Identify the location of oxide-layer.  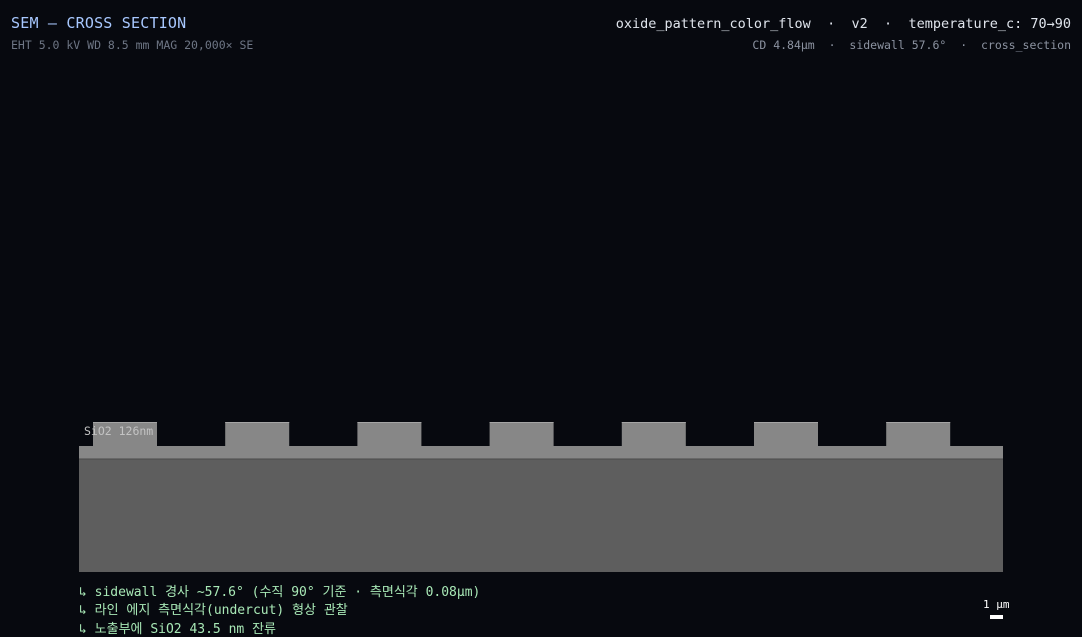
(541, 452).